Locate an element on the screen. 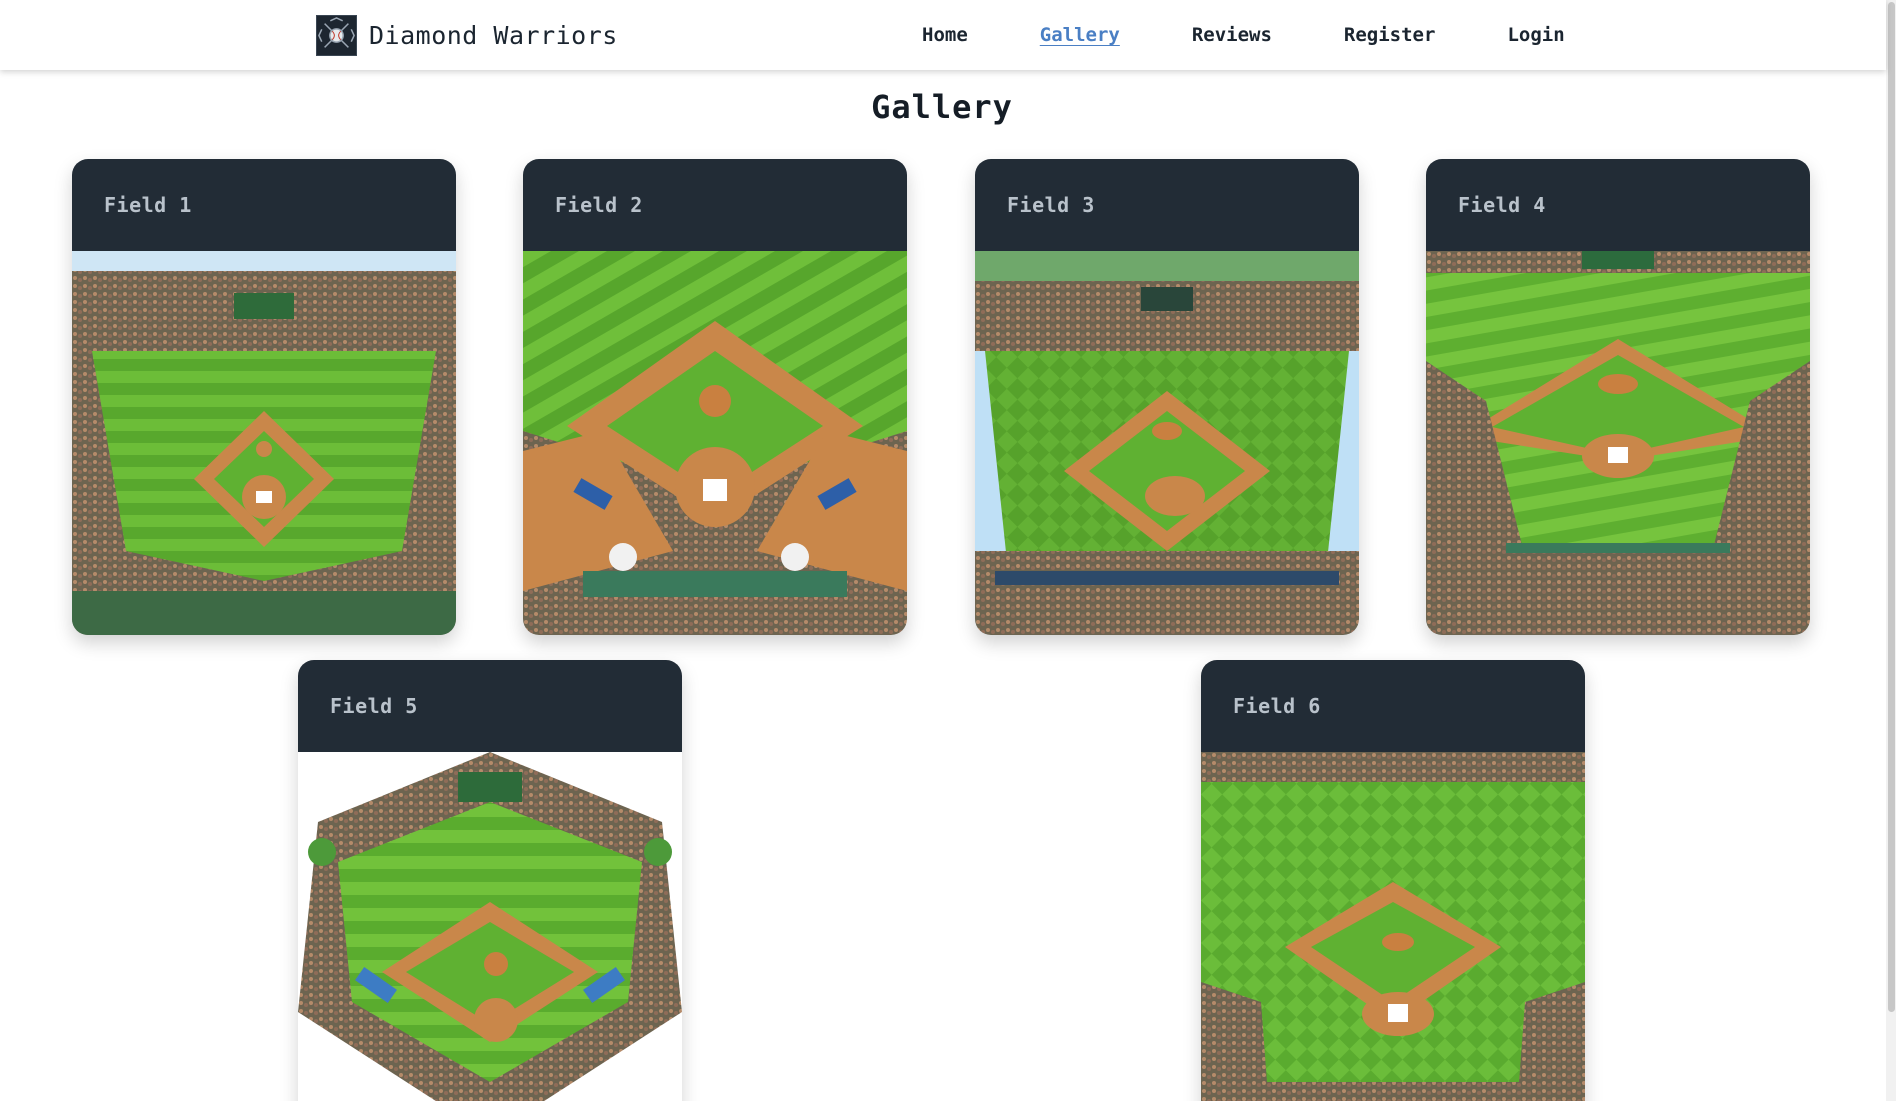 Image resolution: width=1896 pixels, height=1101 pixels. gallery-card: Field 4 is located at coordinates (1618, 397).